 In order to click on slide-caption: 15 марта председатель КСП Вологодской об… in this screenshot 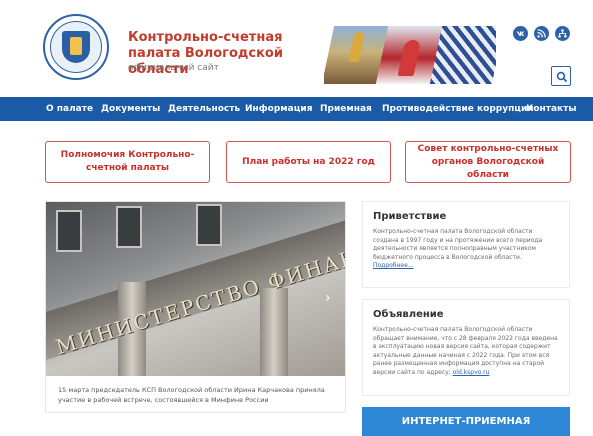, I will do `click(198, 395)`.